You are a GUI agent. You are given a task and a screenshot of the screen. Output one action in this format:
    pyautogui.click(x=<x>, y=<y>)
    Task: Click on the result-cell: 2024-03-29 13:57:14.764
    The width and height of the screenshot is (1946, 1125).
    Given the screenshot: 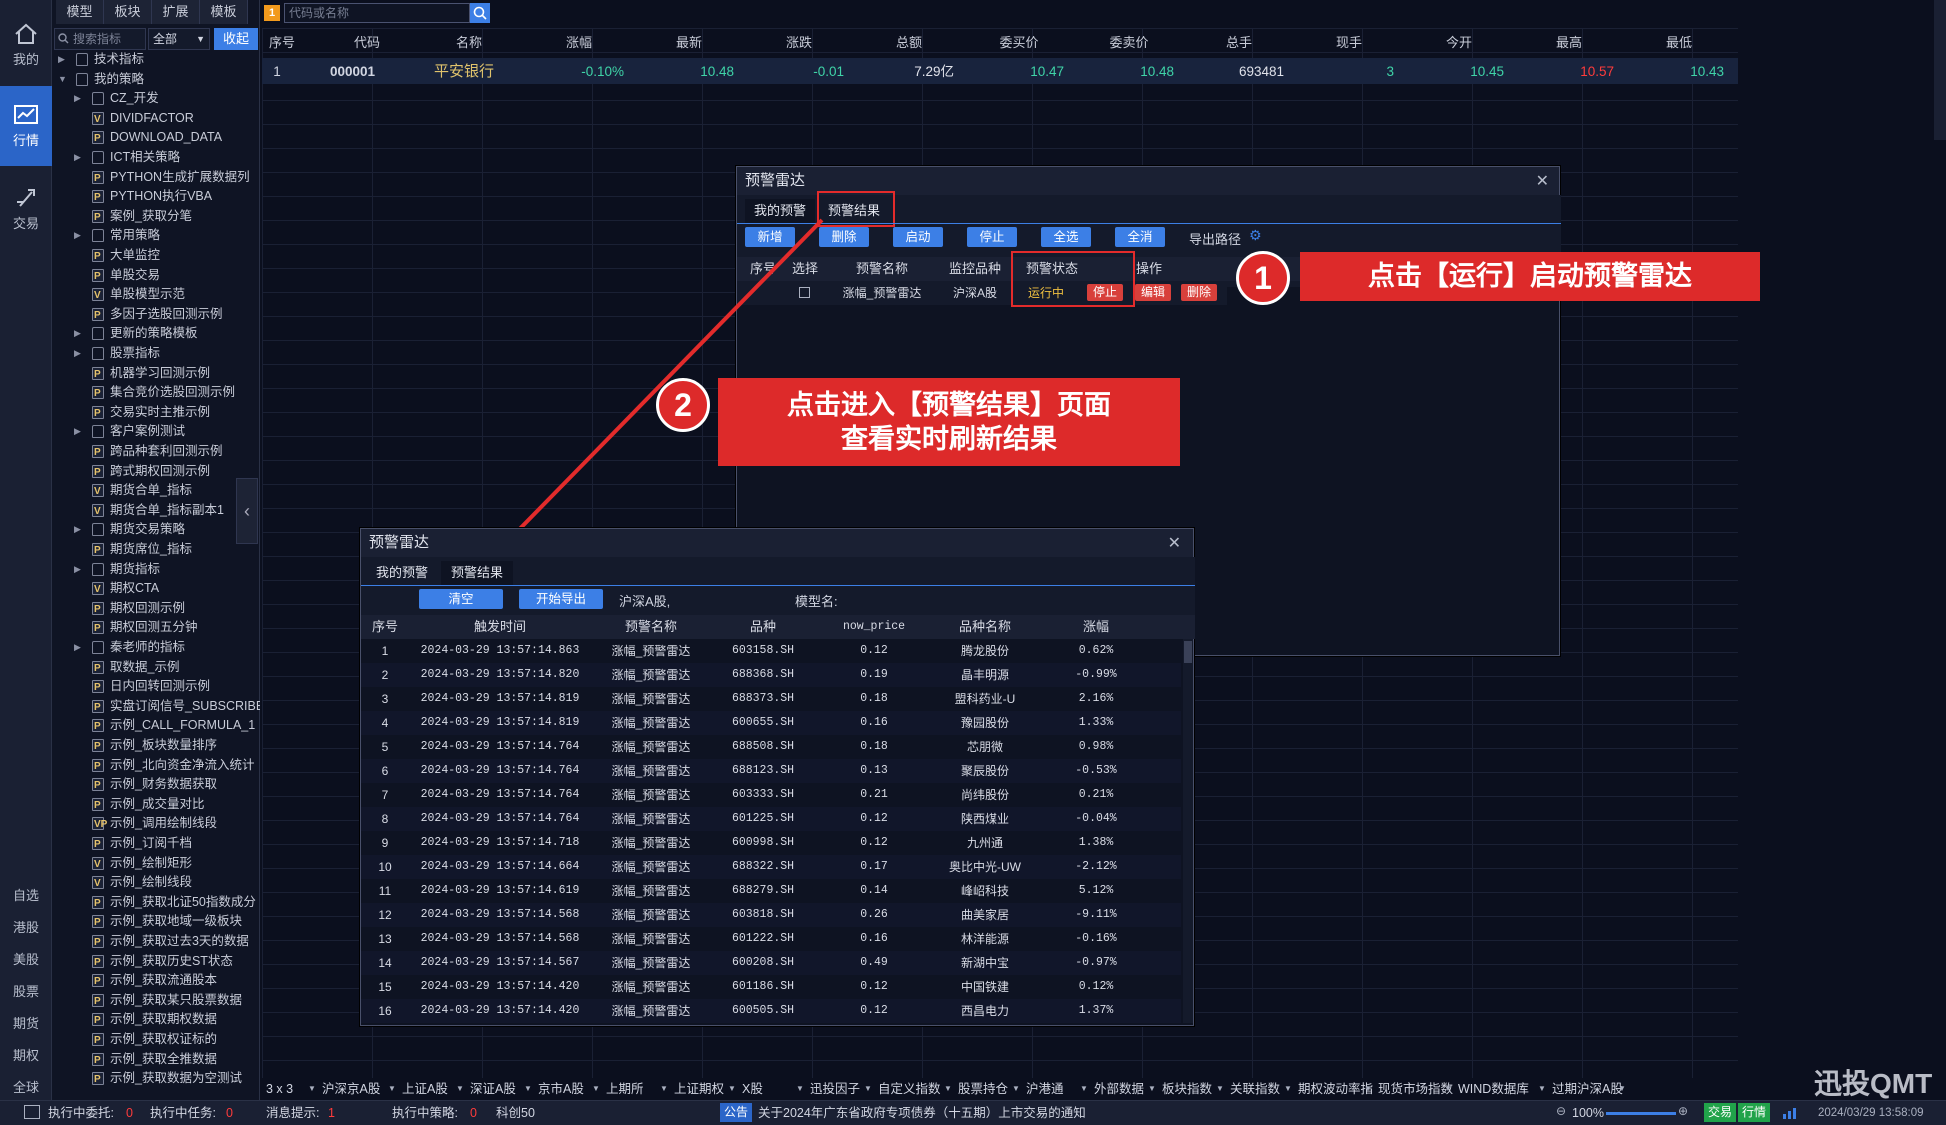 What is the action you would take?
    pyautogui.click(x=500, y=770)
    